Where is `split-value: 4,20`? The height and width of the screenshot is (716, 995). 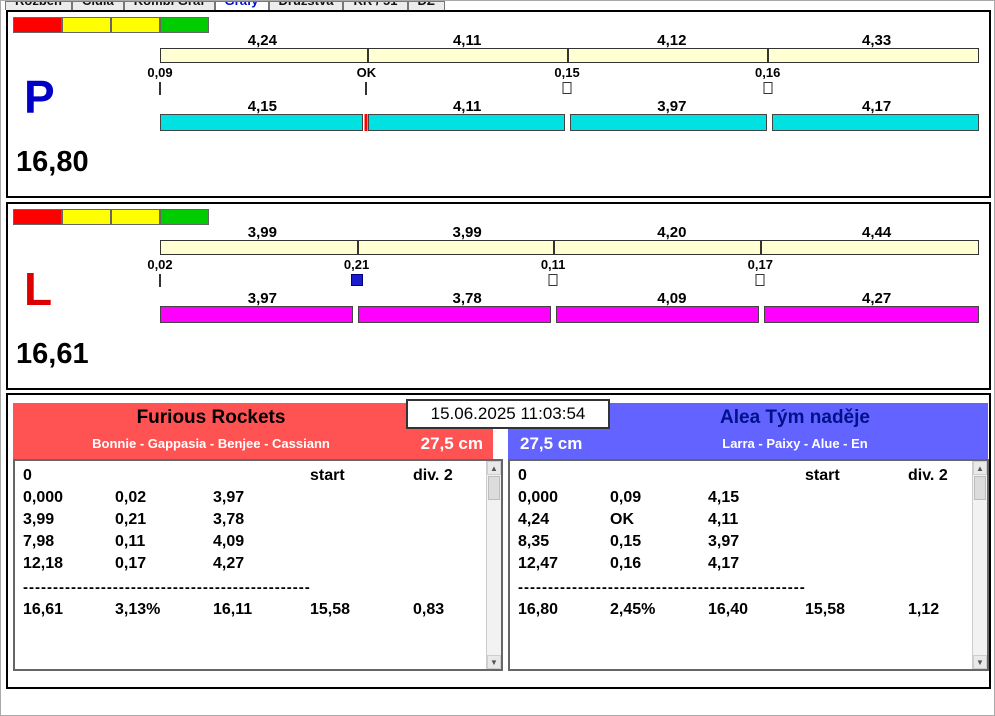 split-value: 4,20 is located at coordinates (672, 232).